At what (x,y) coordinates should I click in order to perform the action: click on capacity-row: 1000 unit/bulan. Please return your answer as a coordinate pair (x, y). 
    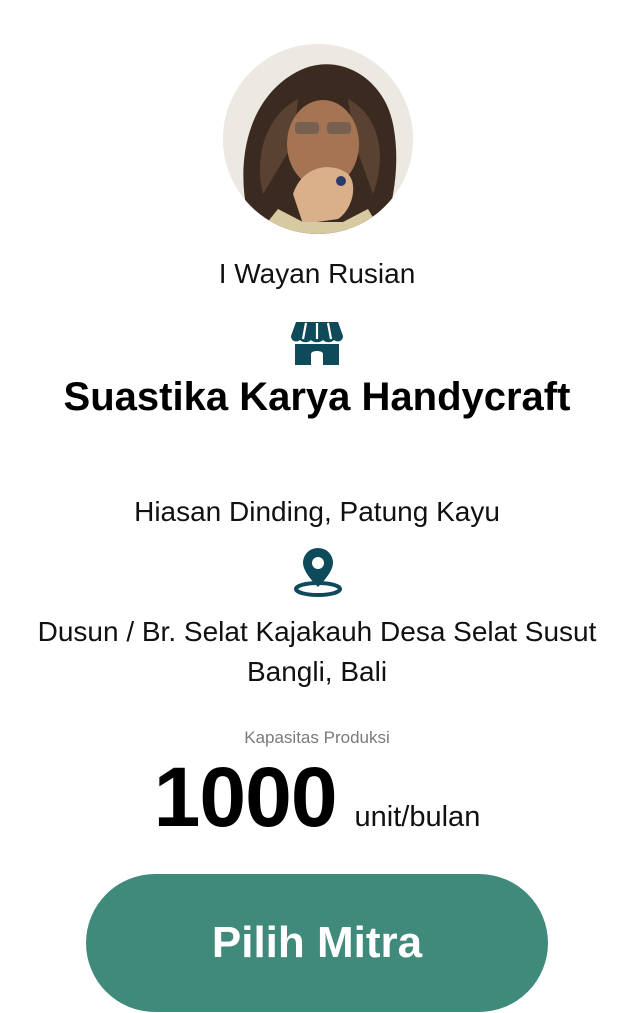
    Looking at the image, I should click on (317, 797).